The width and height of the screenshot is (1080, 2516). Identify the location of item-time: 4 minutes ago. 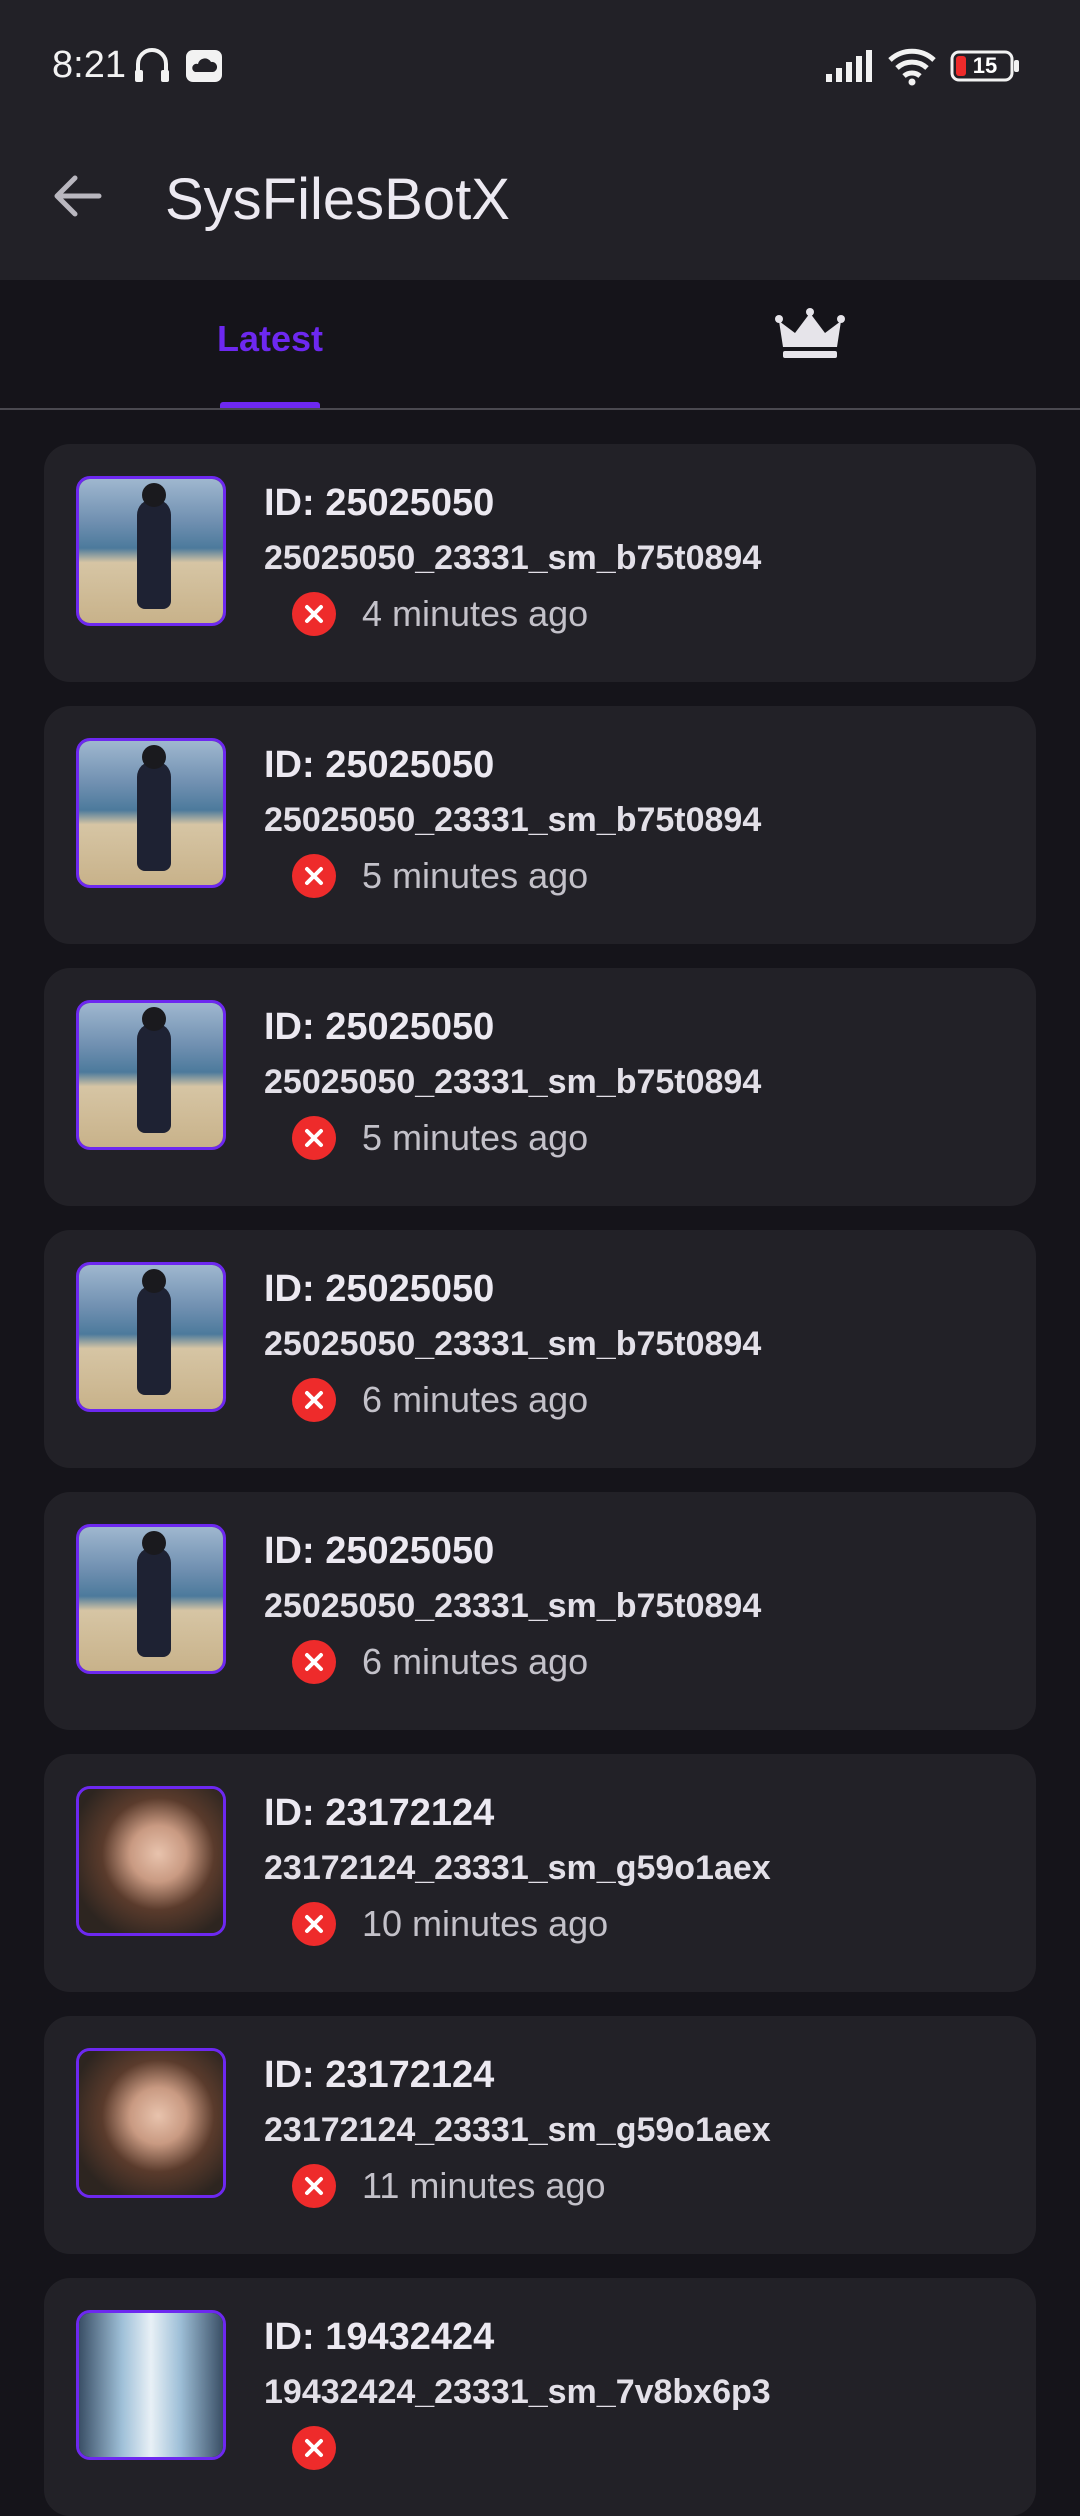
(475, 613).